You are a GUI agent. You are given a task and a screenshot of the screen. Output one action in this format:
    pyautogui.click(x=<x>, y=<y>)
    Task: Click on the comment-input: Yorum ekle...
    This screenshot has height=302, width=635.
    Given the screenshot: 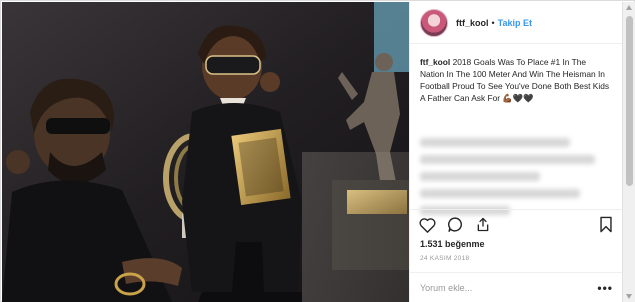 What is the action you would take?
    pyautogui.click(x=446, y=288)
    